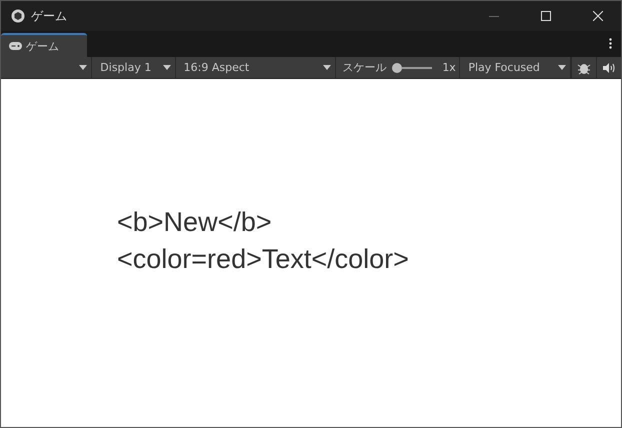 This screenshot has width=622, height=428. I want to click on text-line: <b>New</b>, so click(195, 222).